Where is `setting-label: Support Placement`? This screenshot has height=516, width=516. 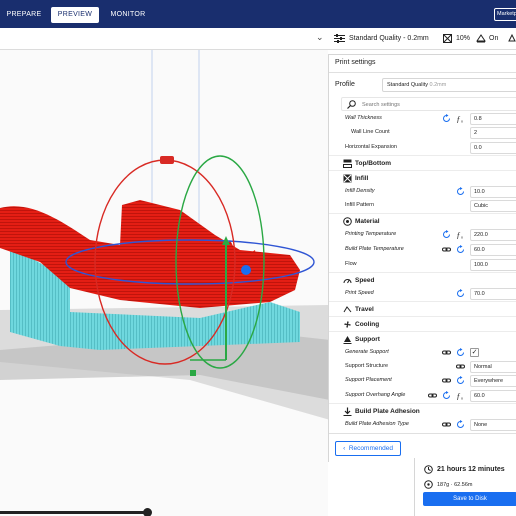 setting-label: Support Placement is located at coordinates (368, 380).